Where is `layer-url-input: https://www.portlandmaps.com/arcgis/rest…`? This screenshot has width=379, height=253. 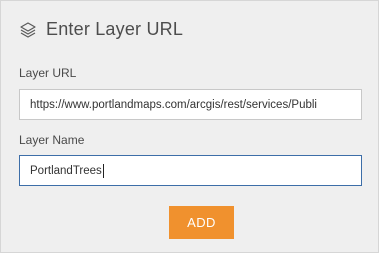 layer-url-input: https://www.portlandmaps.com/arcgis/rest… is located at coordinates (190, 104).